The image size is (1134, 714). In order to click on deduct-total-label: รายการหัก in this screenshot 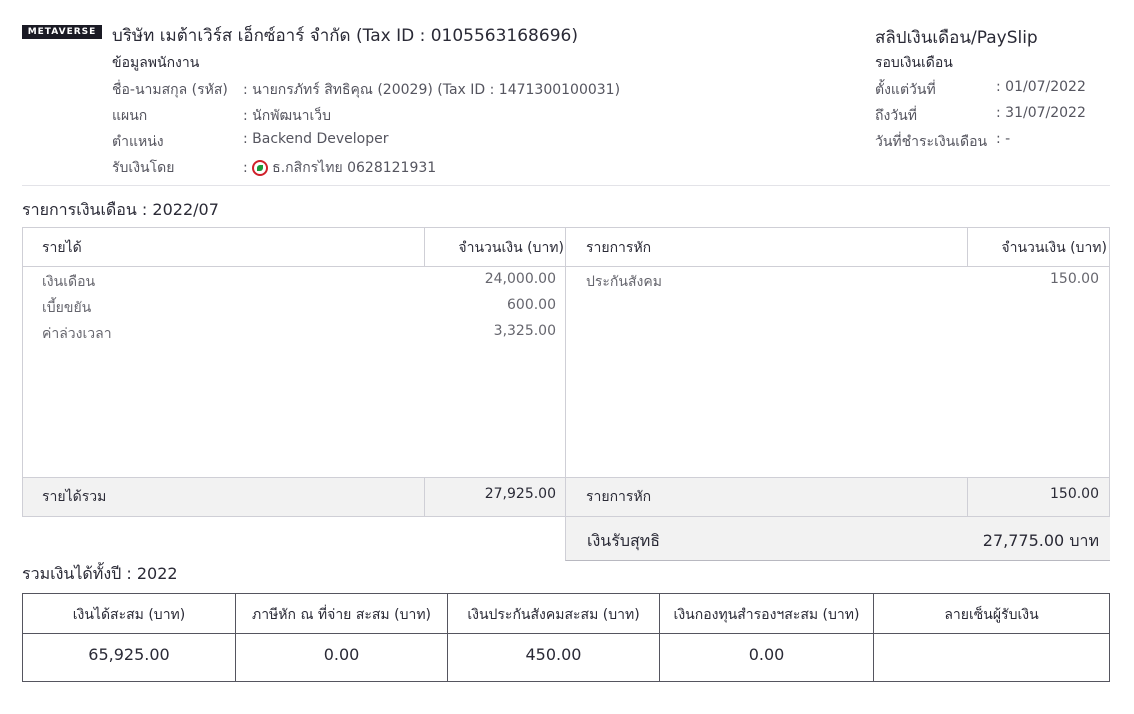, I will do `click(619, 497)`.